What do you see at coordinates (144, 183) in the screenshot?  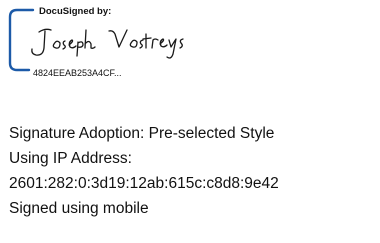 I see `ip-address: 2601:282:0:3d19:12ab:615c:c8d8:9e42` at bounding box center [144, 183].